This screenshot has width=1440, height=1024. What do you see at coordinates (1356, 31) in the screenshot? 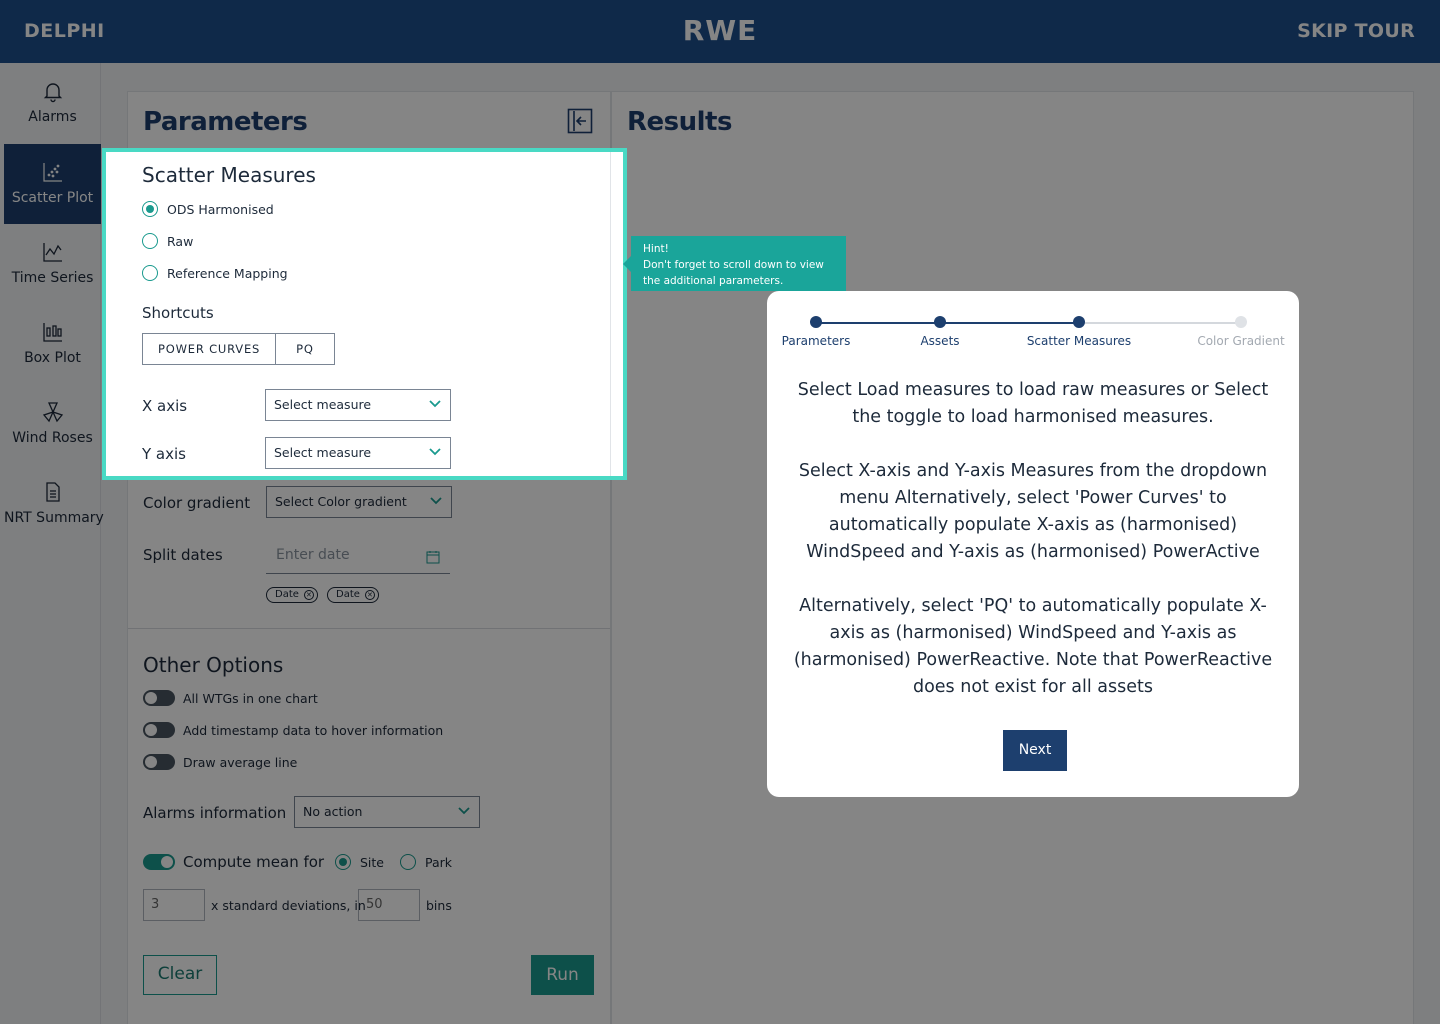
I see `skip-tour-button: SKIP TOUR` at bounding box center [1356, 31].